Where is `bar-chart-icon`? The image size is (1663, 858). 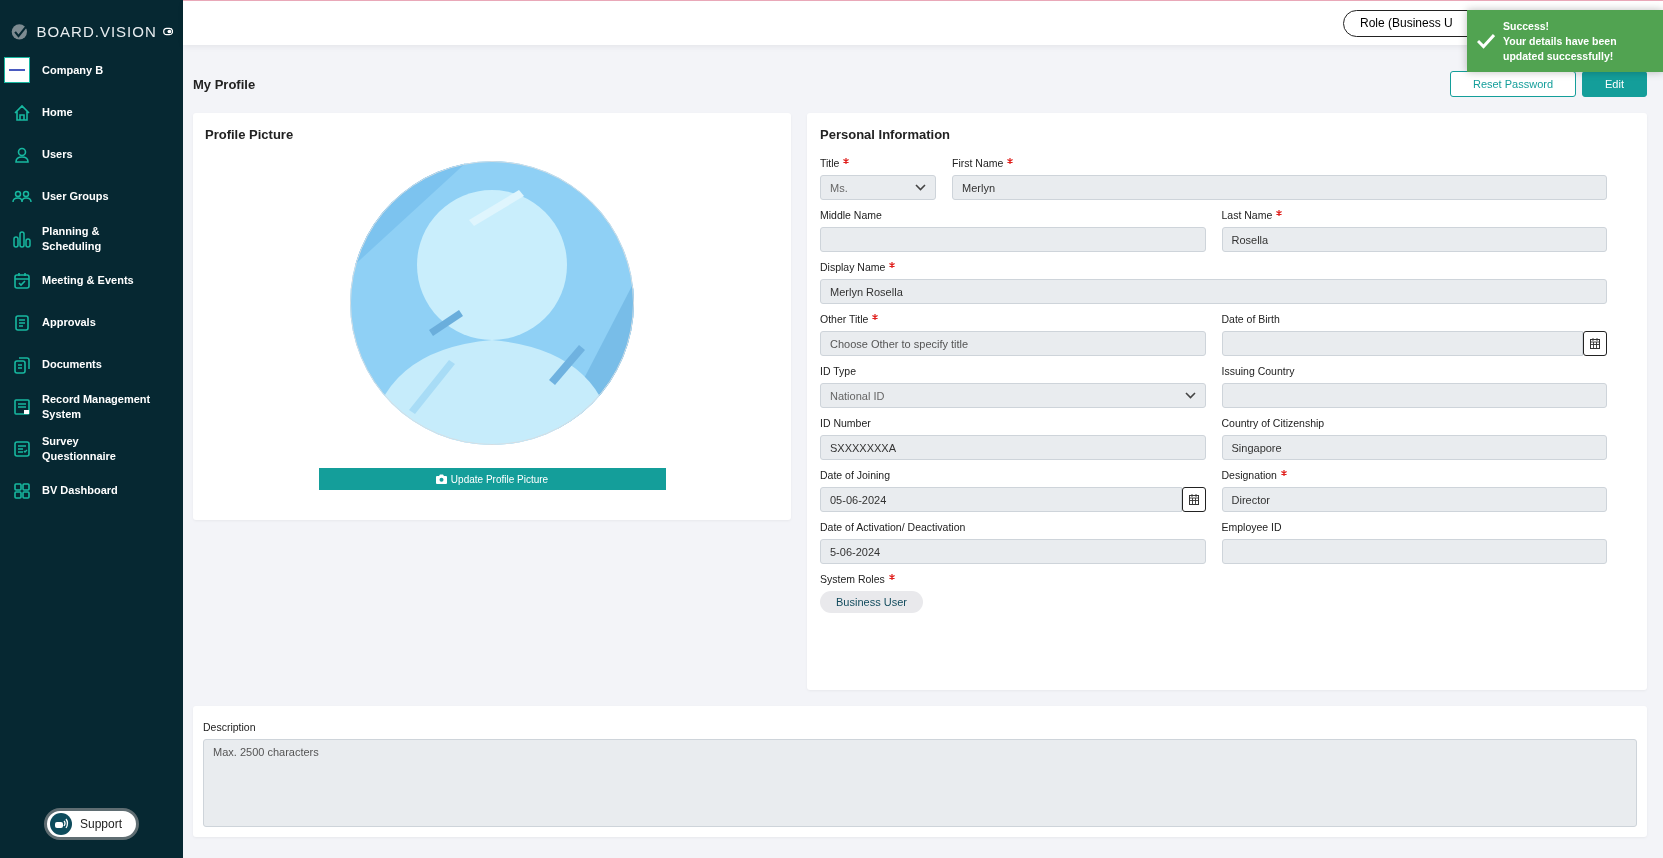
bar-chart-icon is located at coordinates (22, 239).